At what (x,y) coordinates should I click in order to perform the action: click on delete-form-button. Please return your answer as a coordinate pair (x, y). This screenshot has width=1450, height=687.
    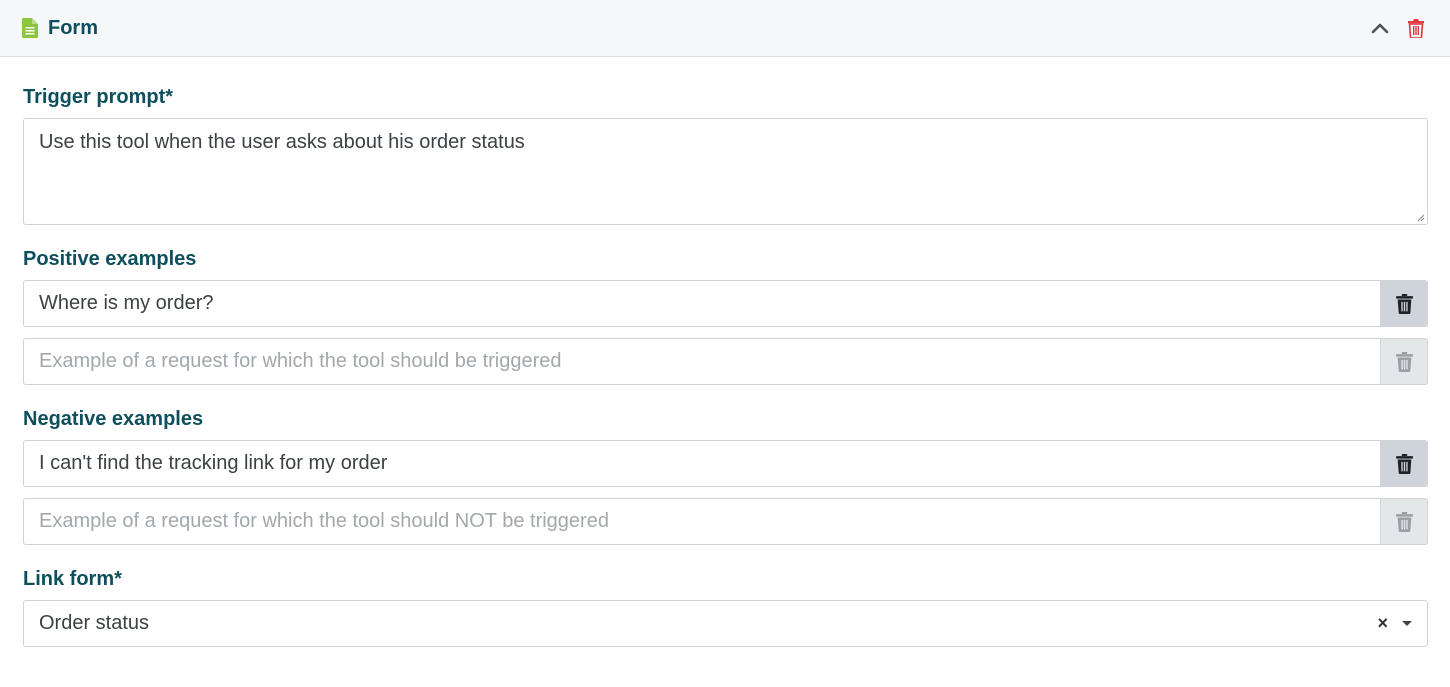
    Looking at the image, I should click on (1416, 28).